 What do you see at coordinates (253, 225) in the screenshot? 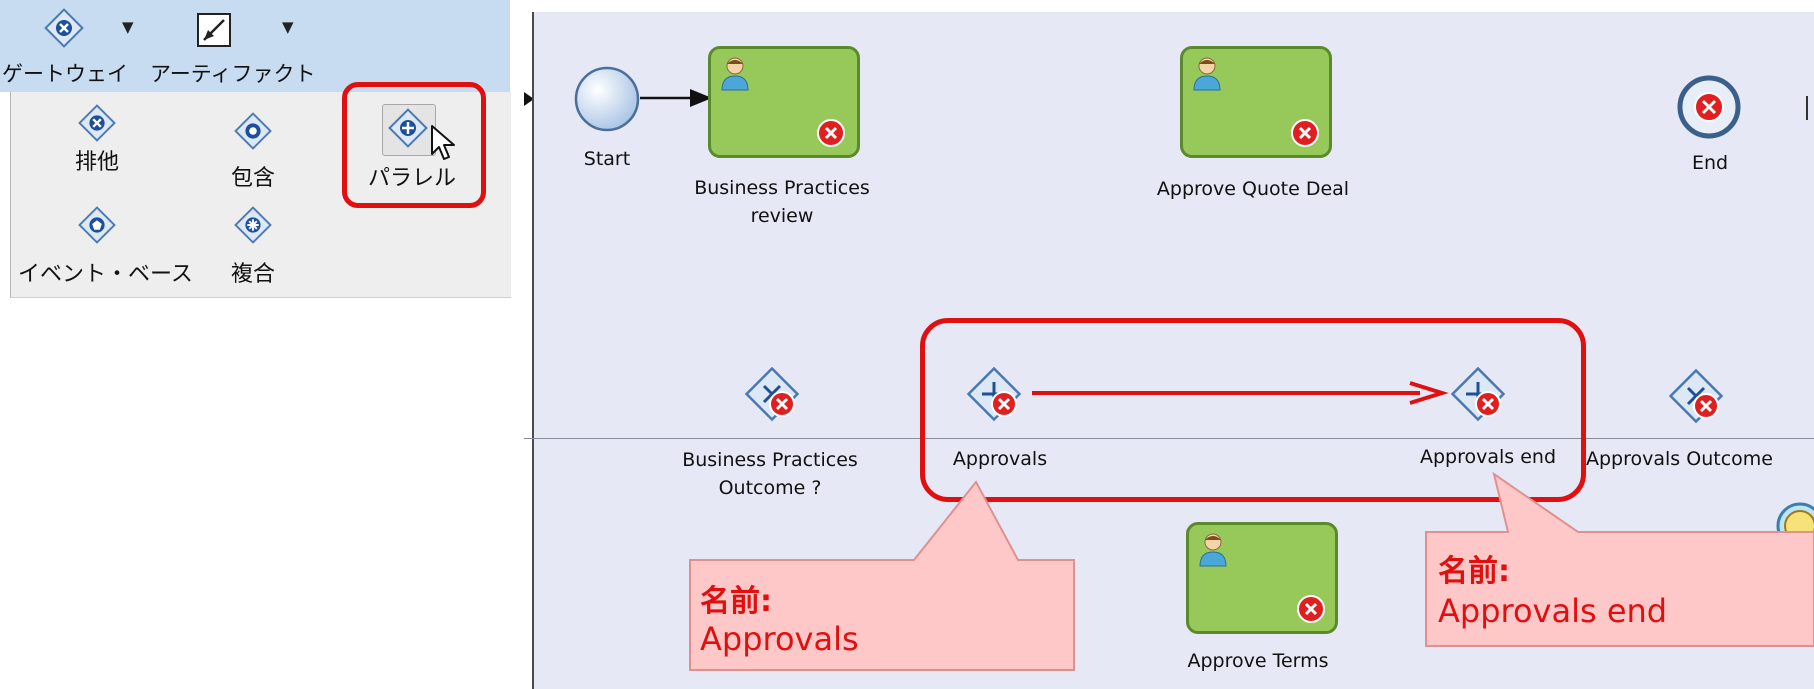
I see `complex-gateway-icon` at bounding box center [253, 225].